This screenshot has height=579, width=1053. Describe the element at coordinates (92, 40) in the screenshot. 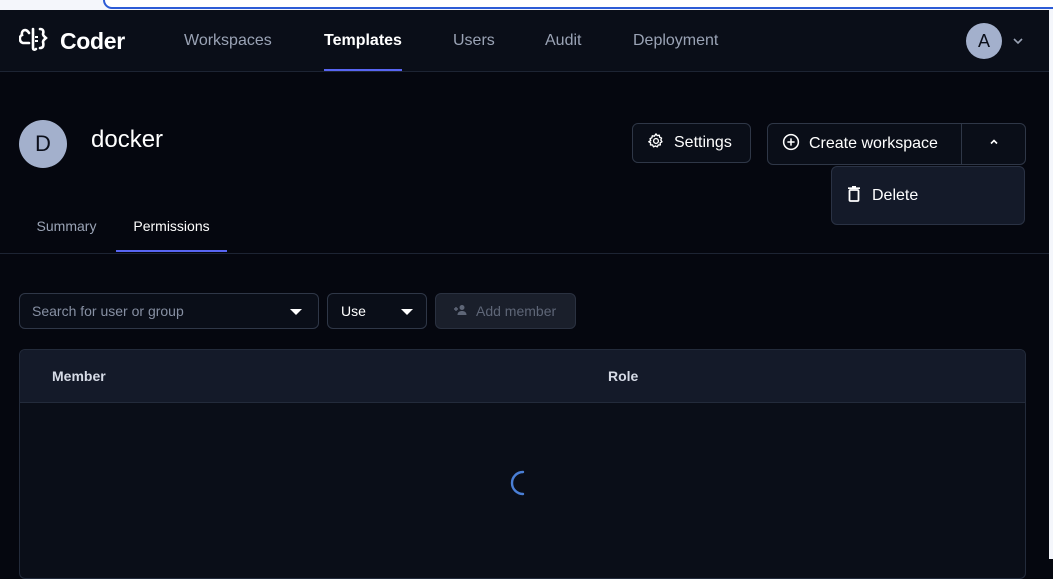

I see `logo-text: Coder` at that location.